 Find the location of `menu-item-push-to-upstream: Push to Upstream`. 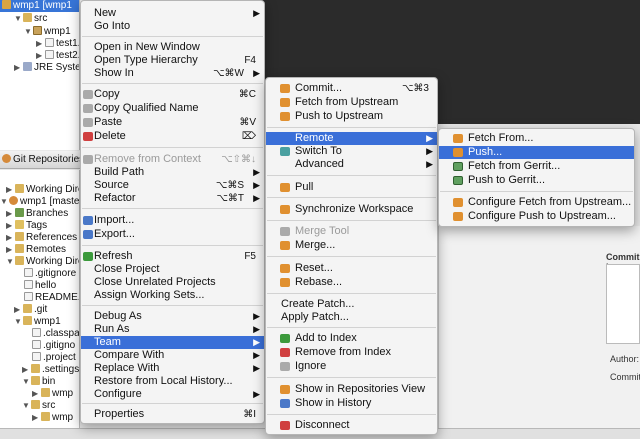

menu-item-push-to-upstream: Push to Upstream is located at coordinates (351, 116).